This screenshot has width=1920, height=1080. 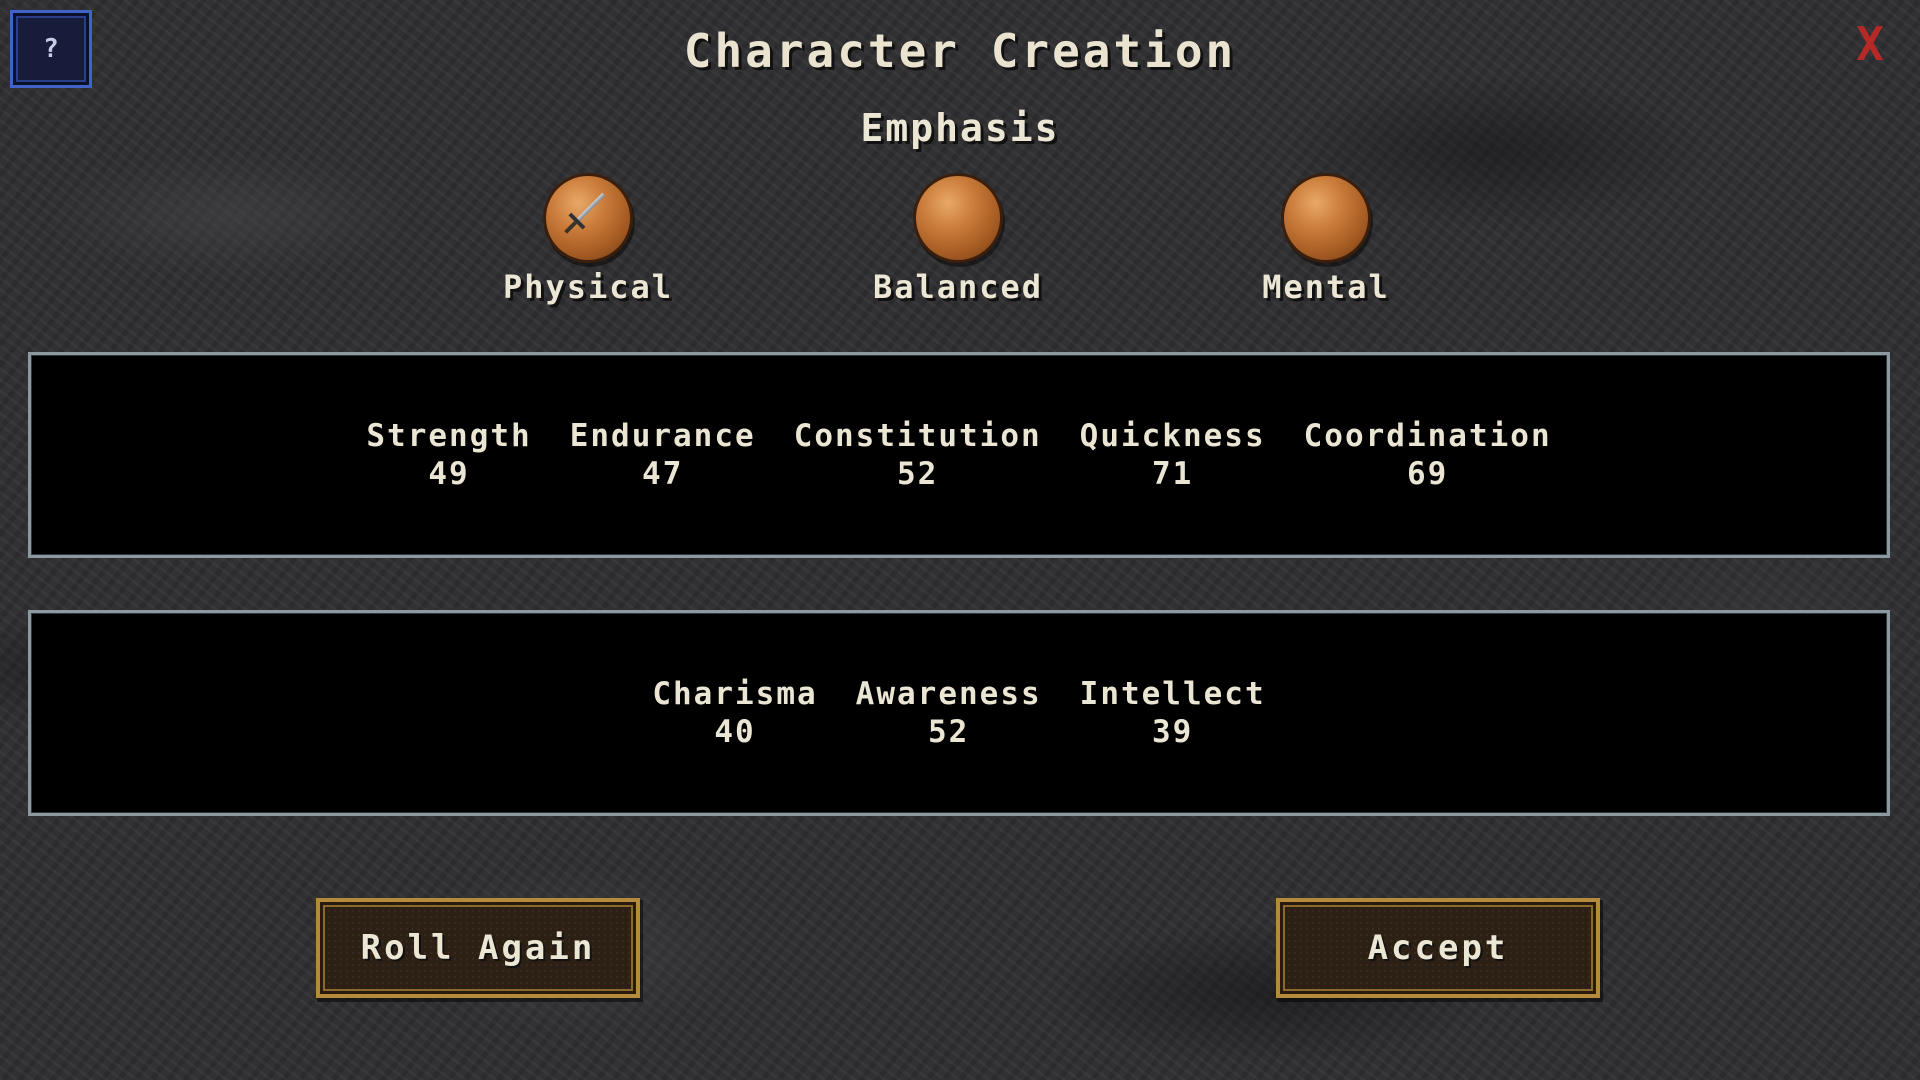 I want to click on sword-orb-icon, so click(x=588, y=218).